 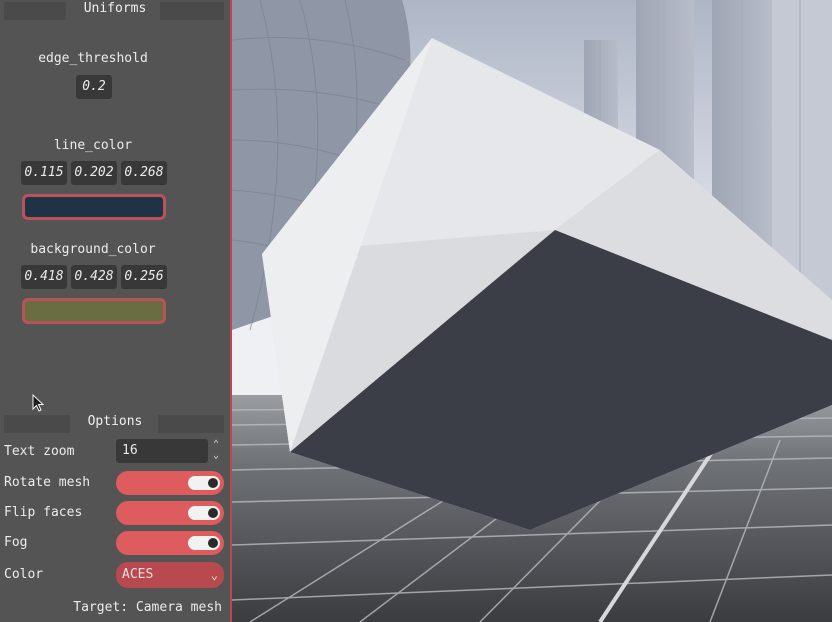 I want to click on text-zoom-stepper: ⌃ ⌄, so click(x=216, y=451).